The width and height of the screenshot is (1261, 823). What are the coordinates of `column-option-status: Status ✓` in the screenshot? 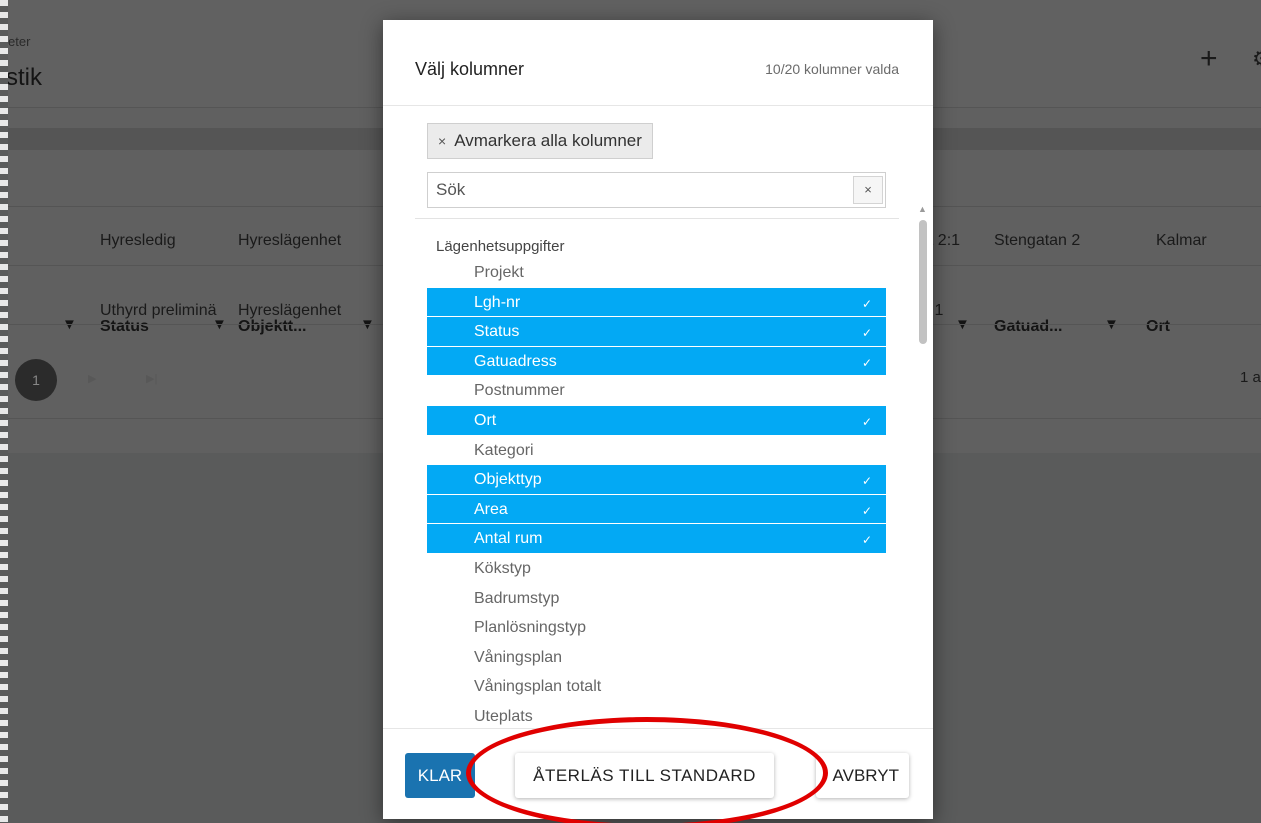 It's located at (656, 332).